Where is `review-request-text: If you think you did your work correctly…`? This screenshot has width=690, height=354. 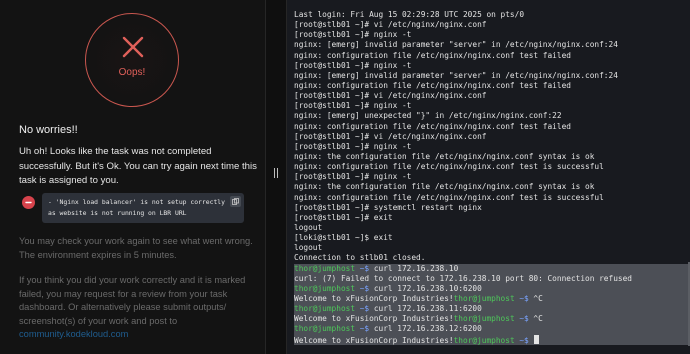 review-request-text: If you think you did your work correctly… is located at coordinates (139, 308).